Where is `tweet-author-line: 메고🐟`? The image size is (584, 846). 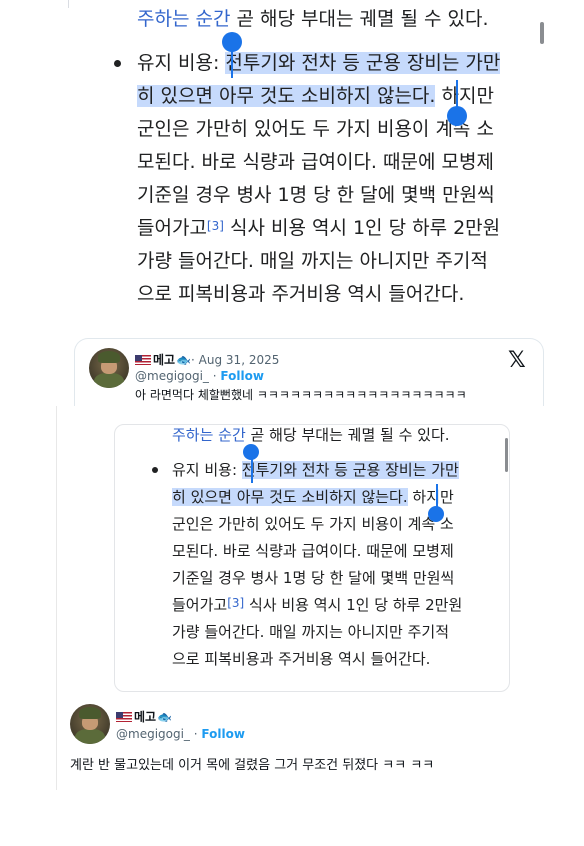 tweet-author-line: 메고🐟 is located at coordinates (144, 716).